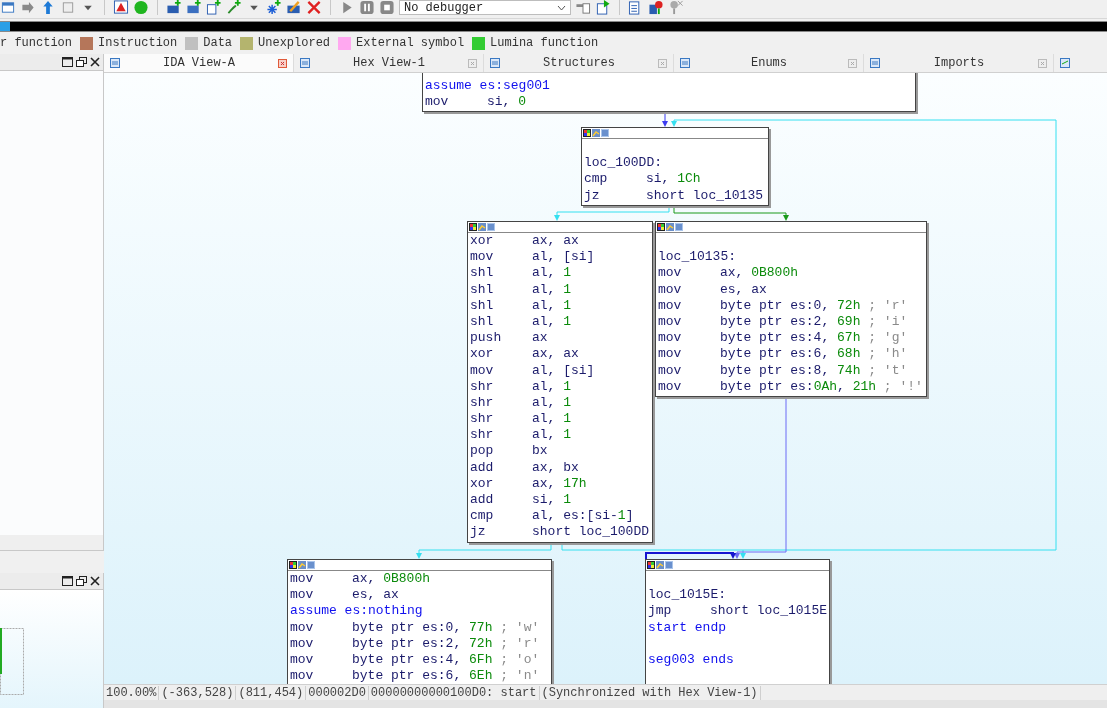 The height and width of the screenshot is (708, 1107). Describe the element at coordinates (560, 532) in the screenshot. I see `code-line: jz short loc_100DD` at that location.